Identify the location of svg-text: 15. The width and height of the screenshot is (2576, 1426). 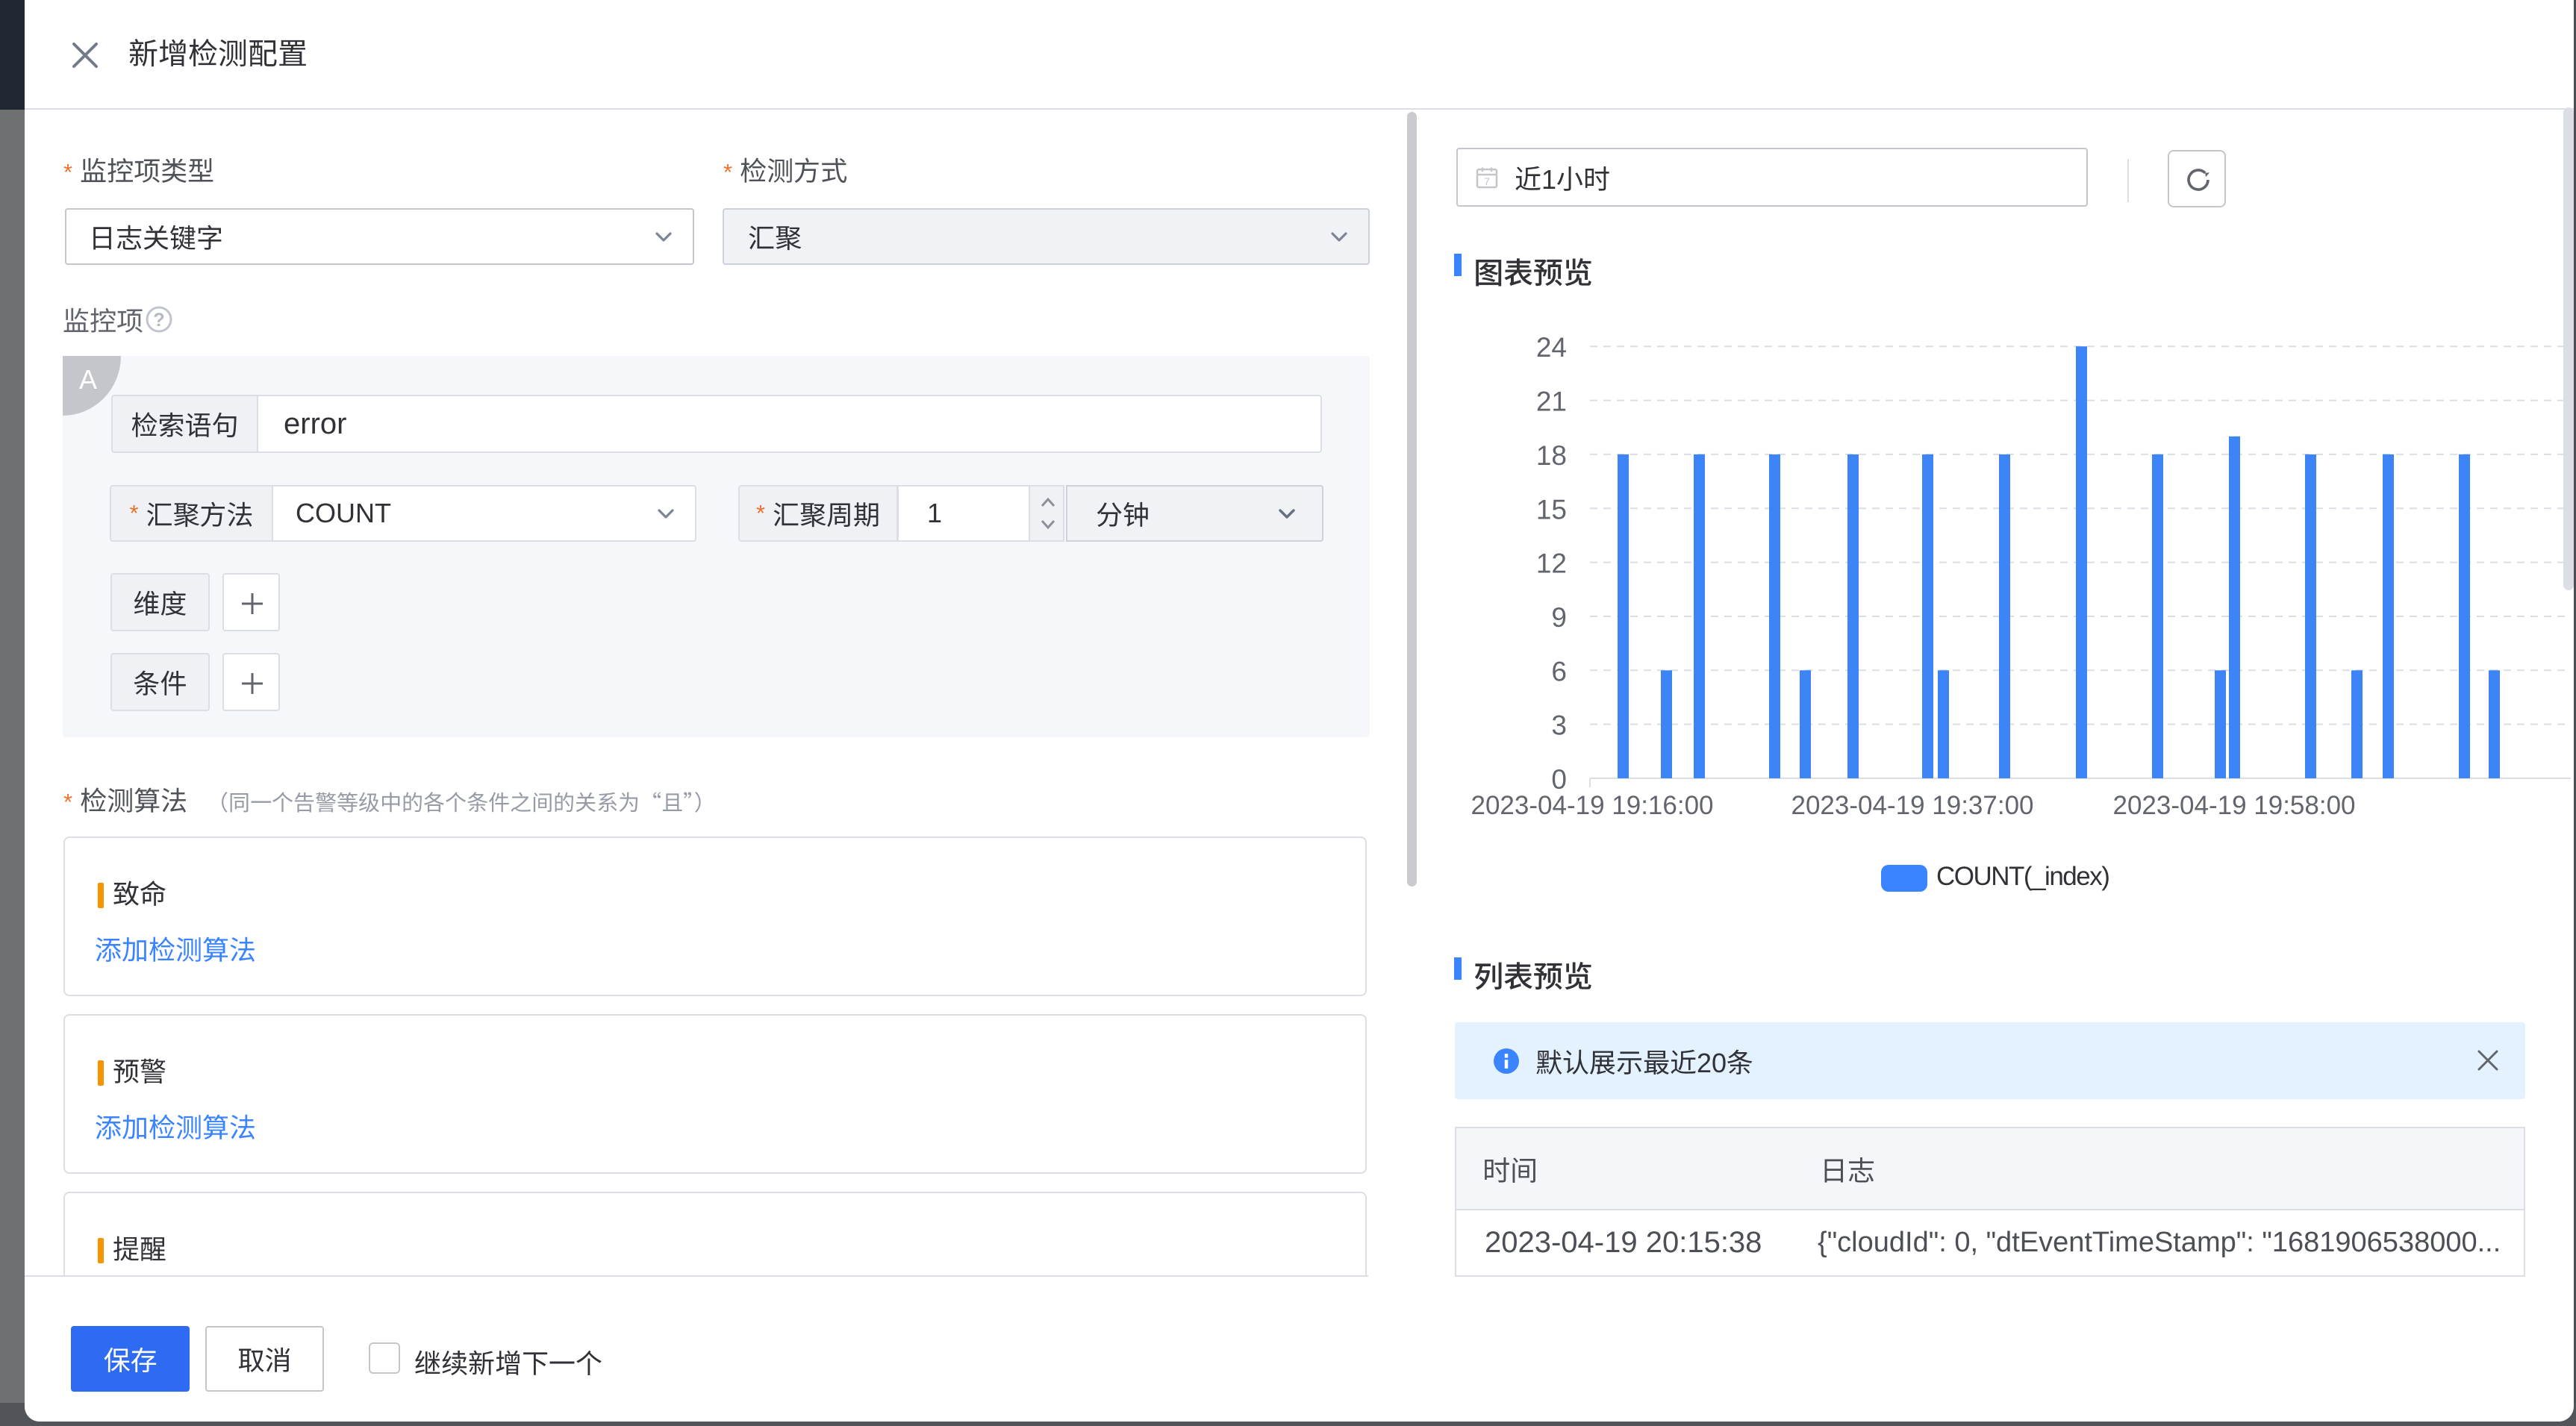
(1551, 509).